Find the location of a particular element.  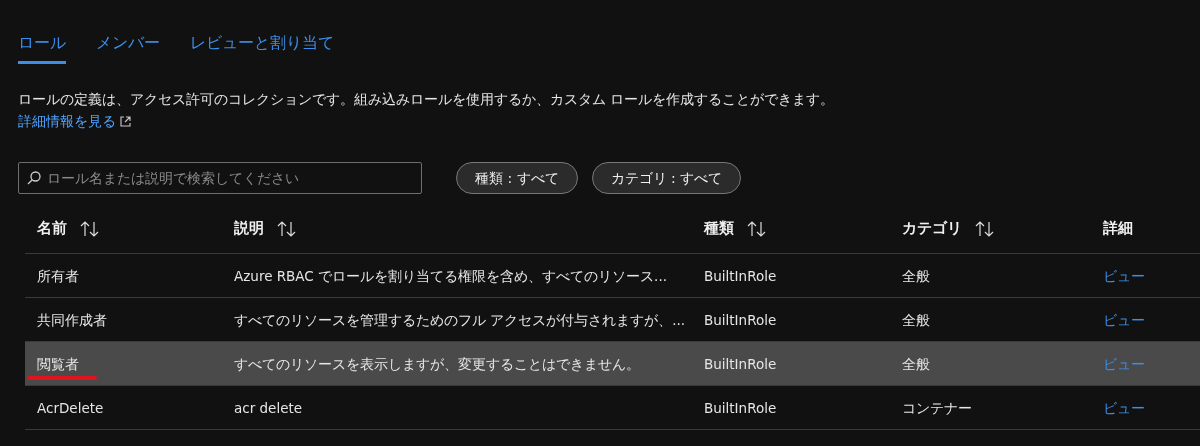

column-header: 詳細 is located at coordinates (1118, 228).